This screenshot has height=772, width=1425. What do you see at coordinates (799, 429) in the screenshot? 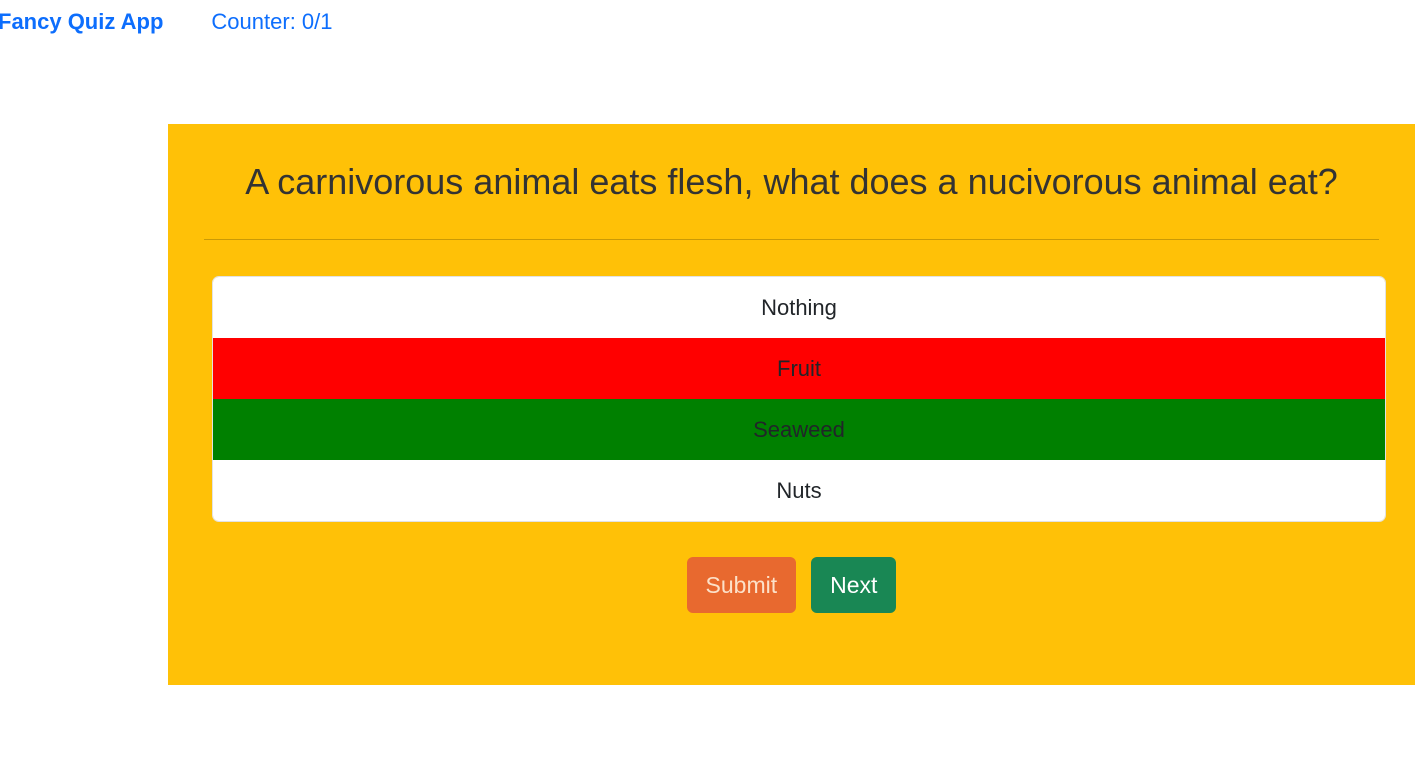
I see `answer-option-seaweed: Seaweed` at bounding box center [799, 429].